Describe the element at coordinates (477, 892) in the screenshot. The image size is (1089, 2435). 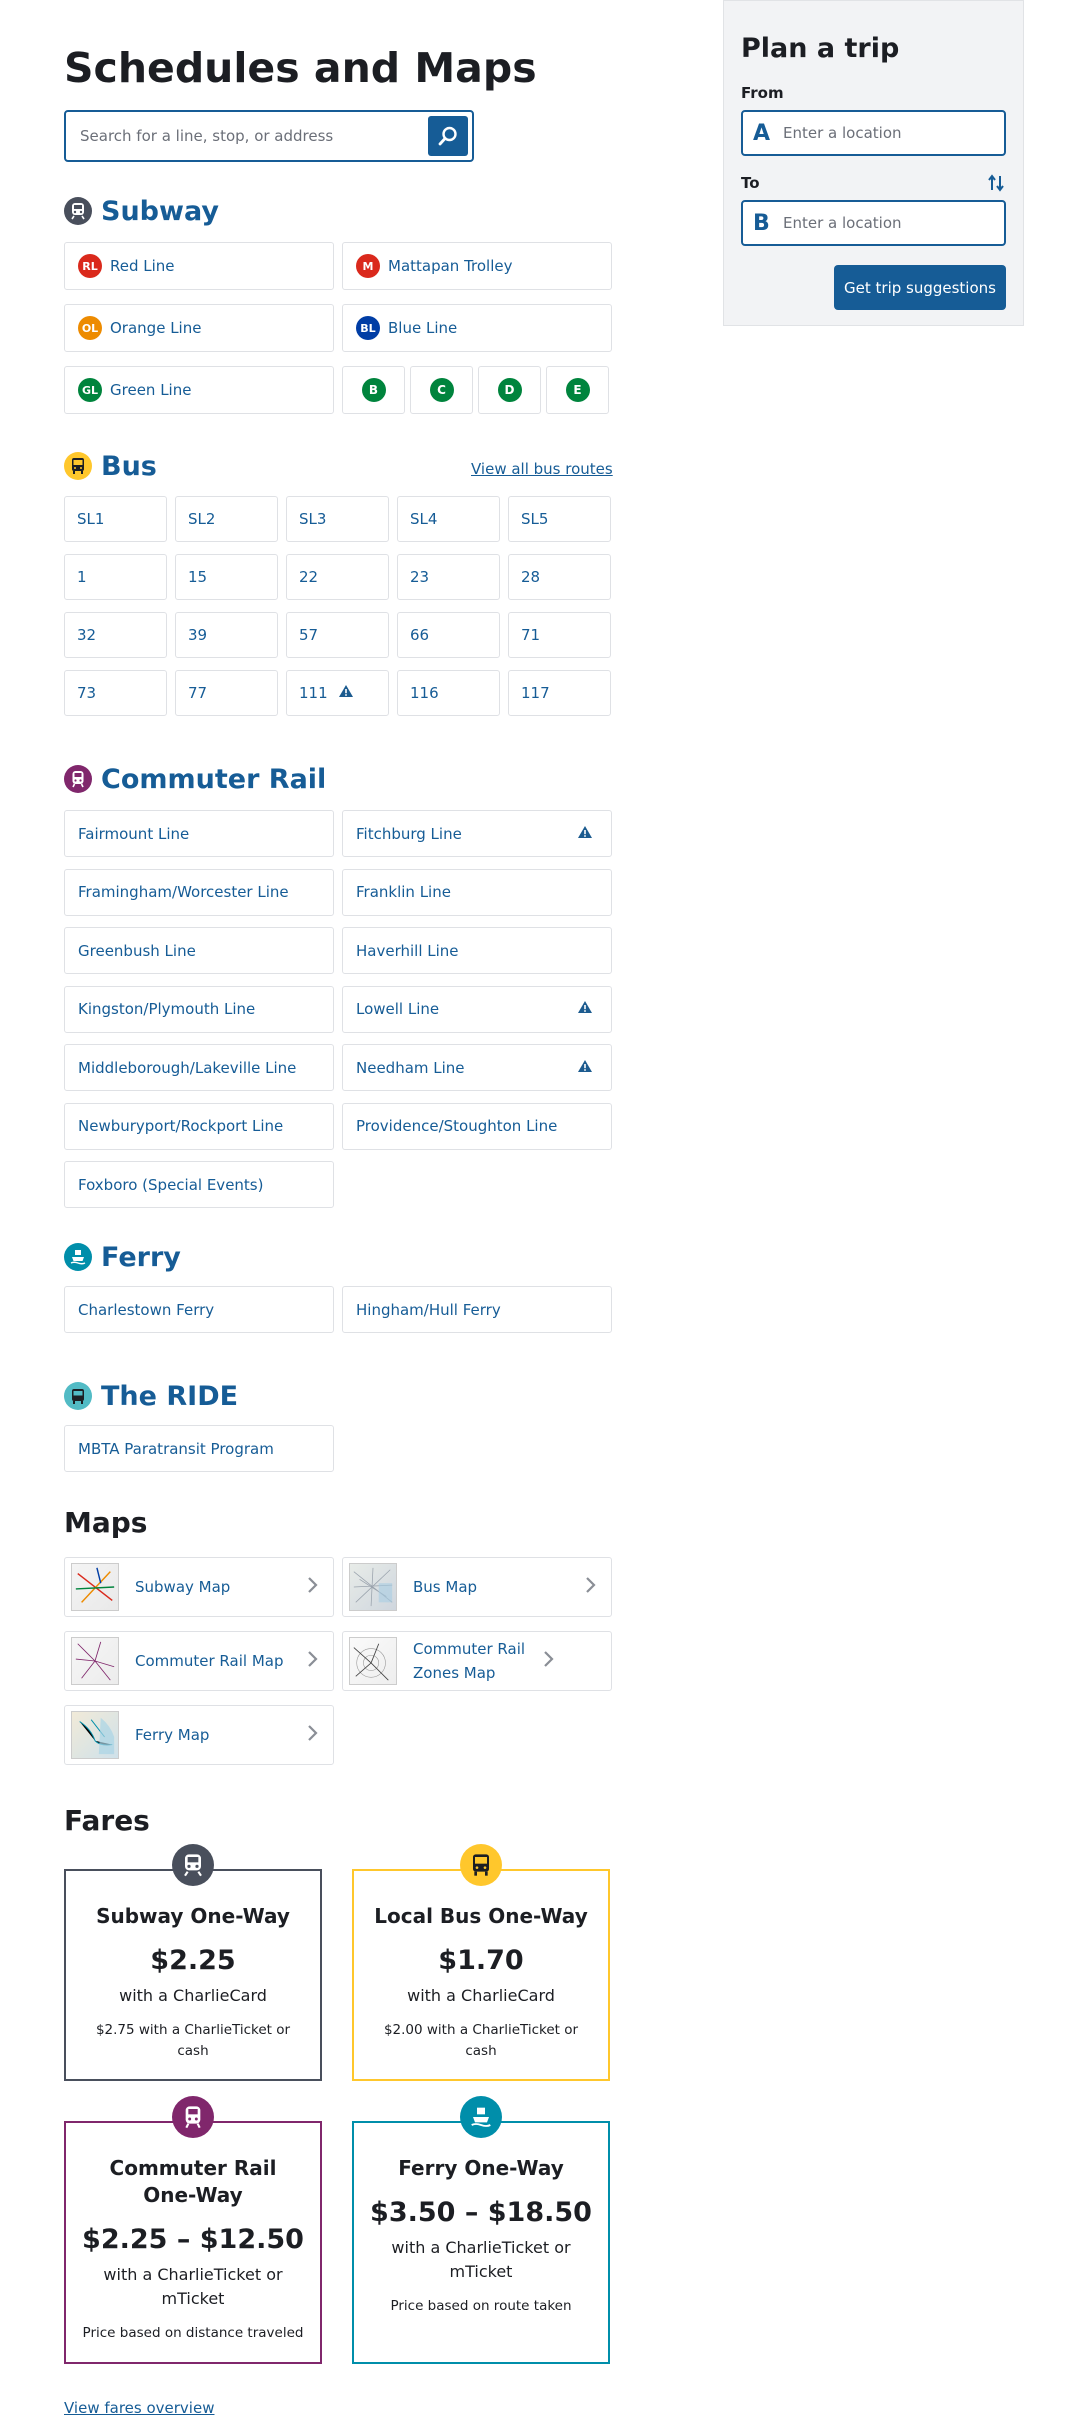
I see `commuter-rail-line-card: Franklin Line` at that location.